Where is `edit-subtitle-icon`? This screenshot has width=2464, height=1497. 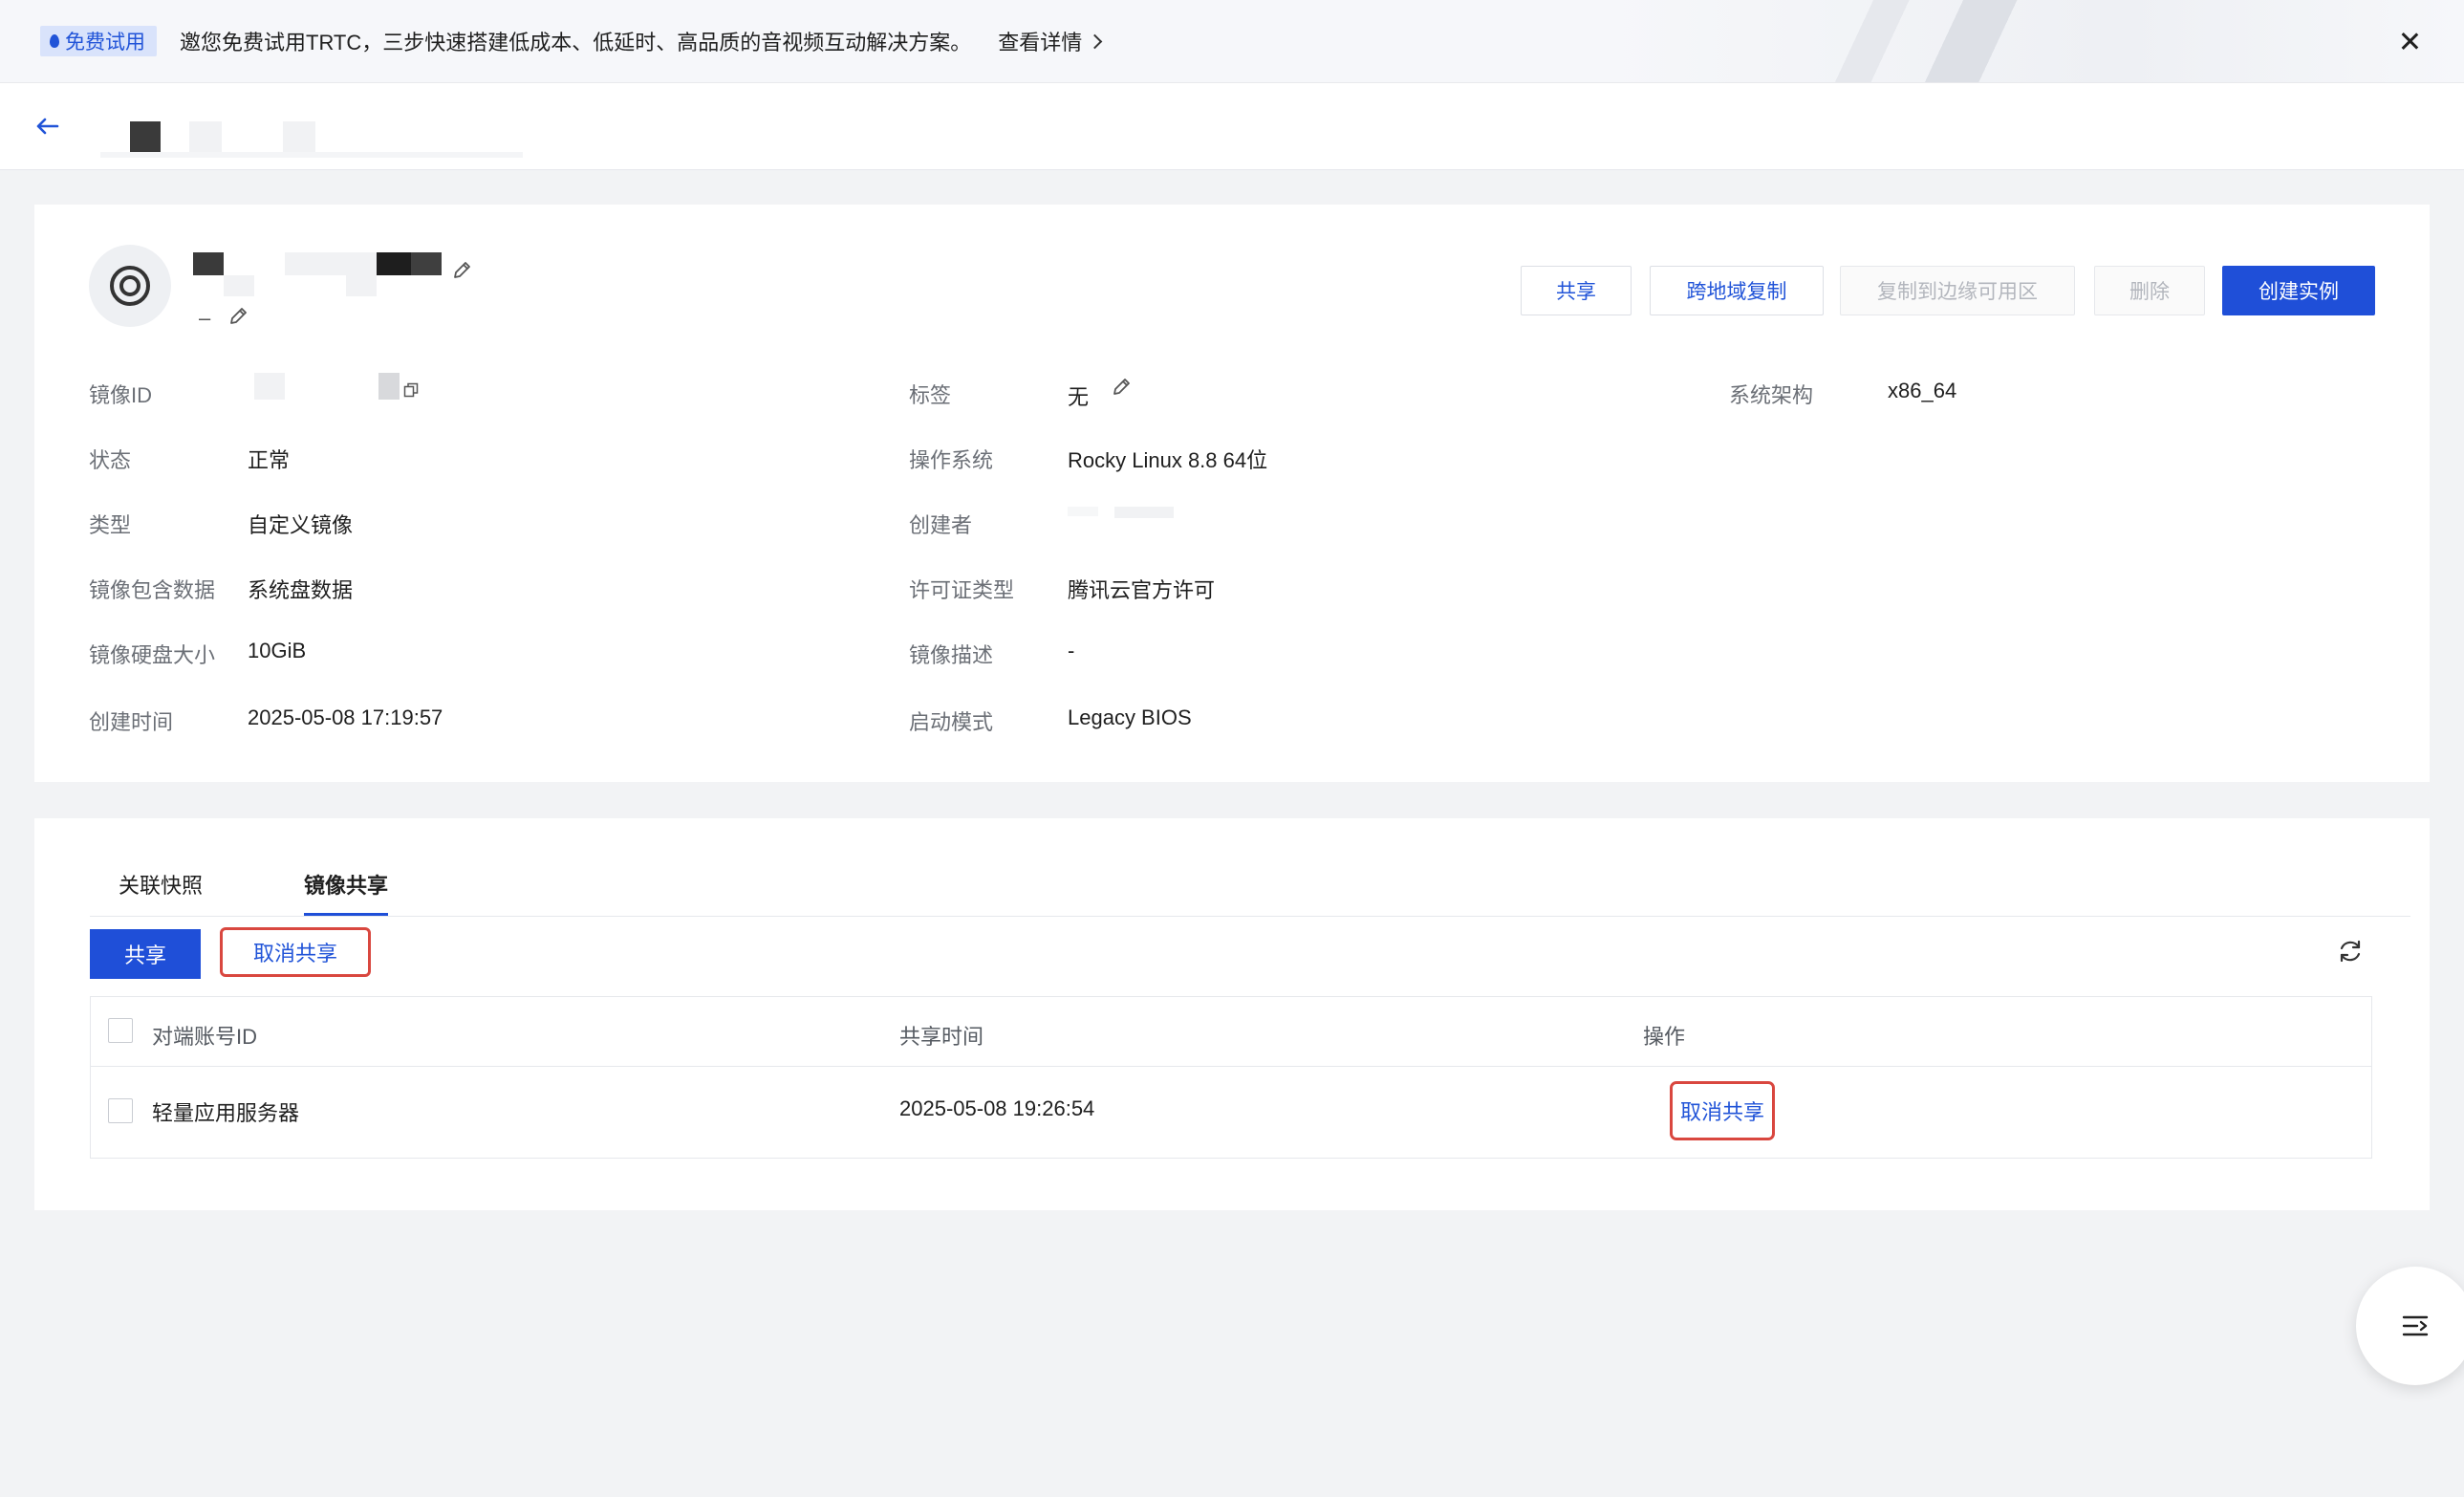 edit-subtitle-icon is located at coordinates (238, 316).